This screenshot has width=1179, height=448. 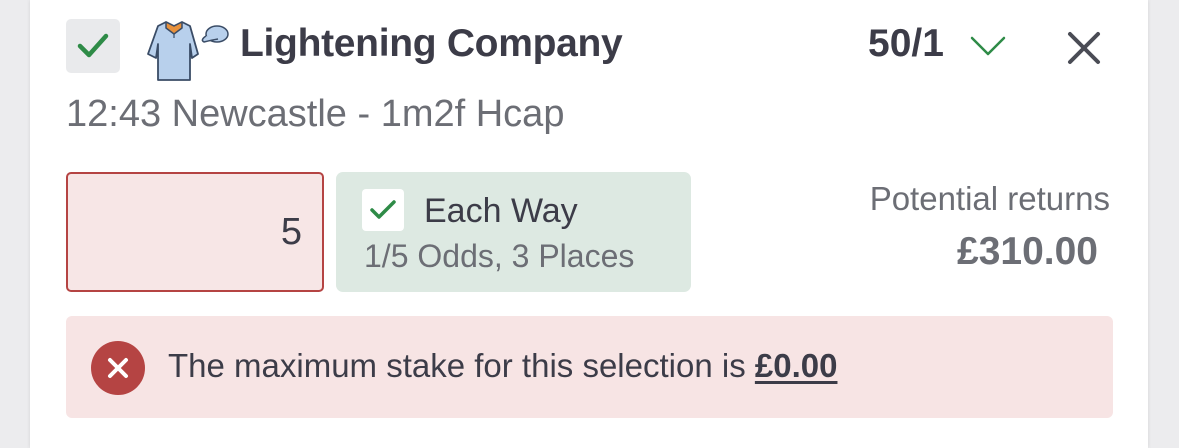 What do you see at coordinates (118, 368) in the screenshot?
I see `error-circle-x-icon` at bounding box center [118, 368].